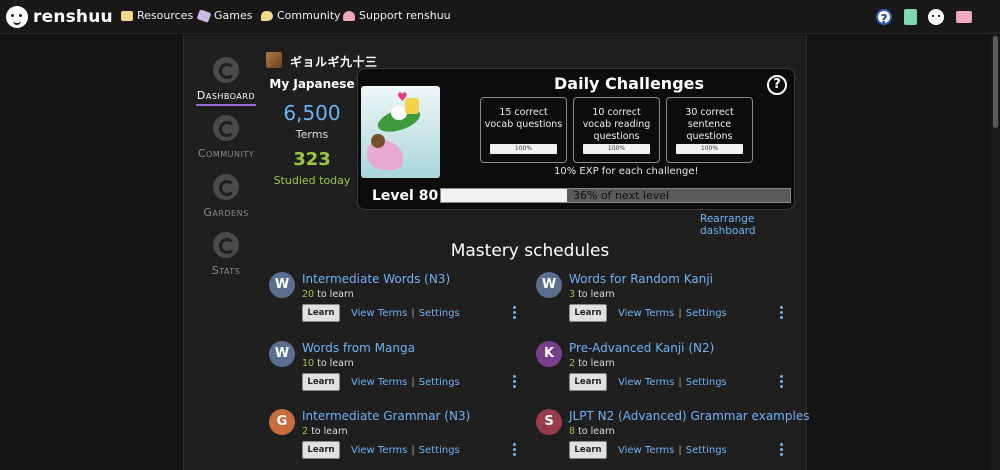 Image resolution: width=1000 pixels, height=470 pixels. I want to click on sidebar-item-dashboard: Dashboard, so click(226, 81).